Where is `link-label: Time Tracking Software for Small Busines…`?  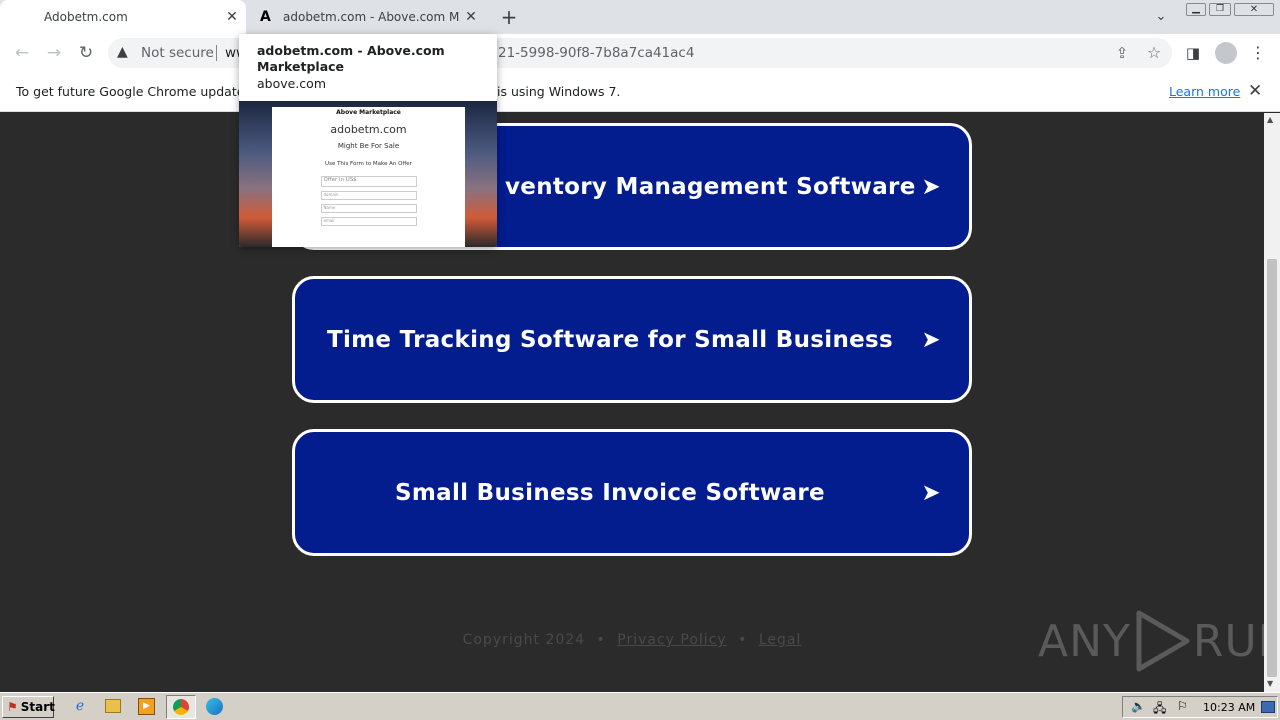
link-label: Time Tracking Software for Small Busines… is located at coordinates (610, 339).